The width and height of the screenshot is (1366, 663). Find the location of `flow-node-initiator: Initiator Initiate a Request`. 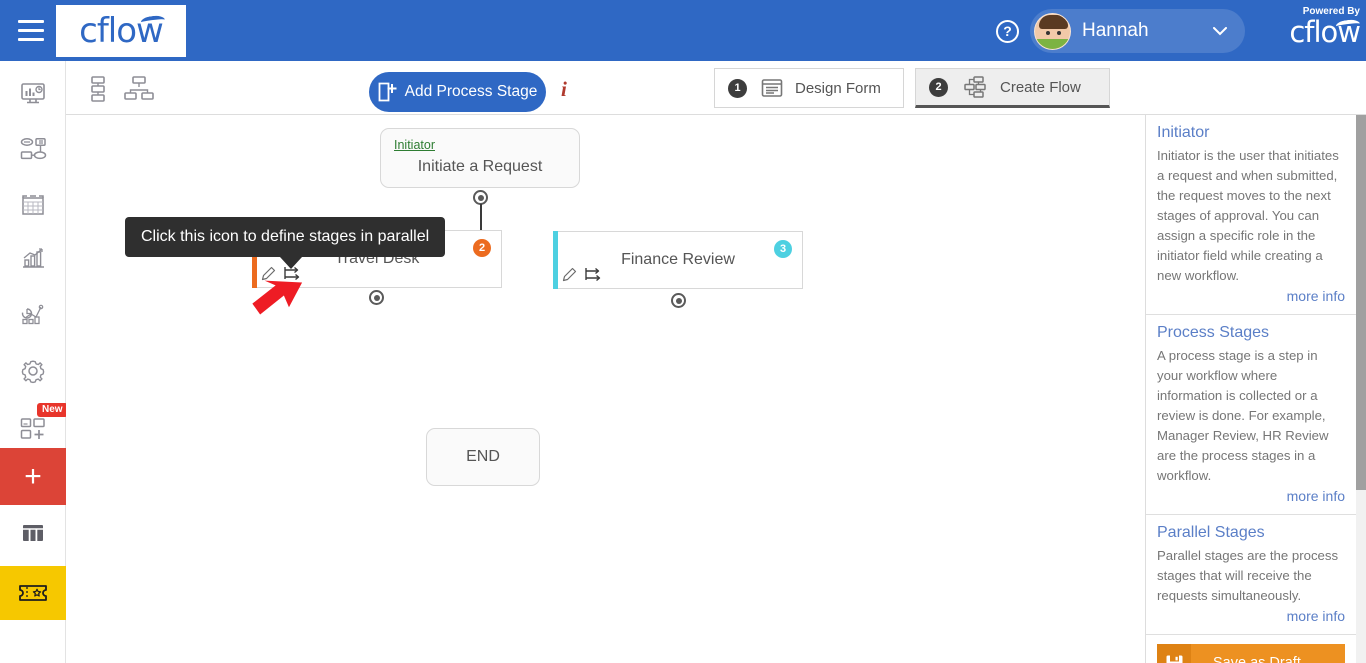

flow-node-initiator: Initiator Initiate a Request is located at coordinates (480, 158).